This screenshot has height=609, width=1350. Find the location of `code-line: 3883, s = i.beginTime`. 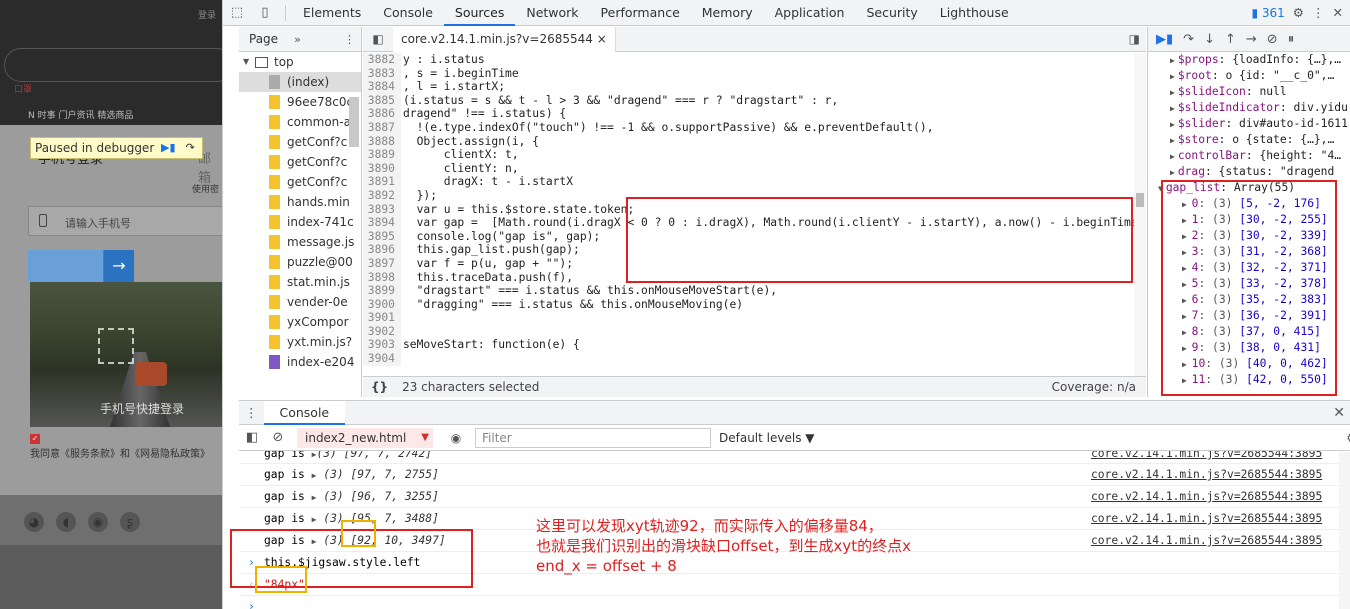

code-line: 3883, s = i.beginTime is located at coordinates (754, 73).